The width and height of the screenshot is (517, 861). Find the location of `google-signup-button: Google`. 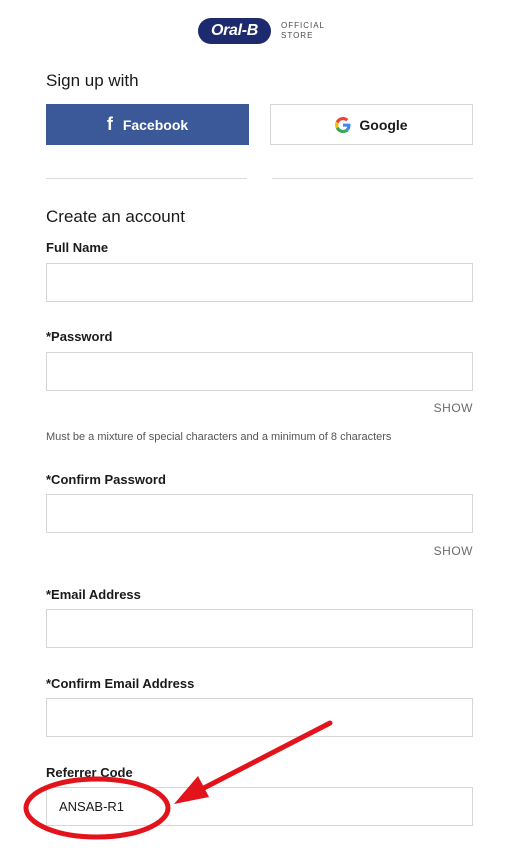

google-signup-button: Google is located at coordinates (371, 124).